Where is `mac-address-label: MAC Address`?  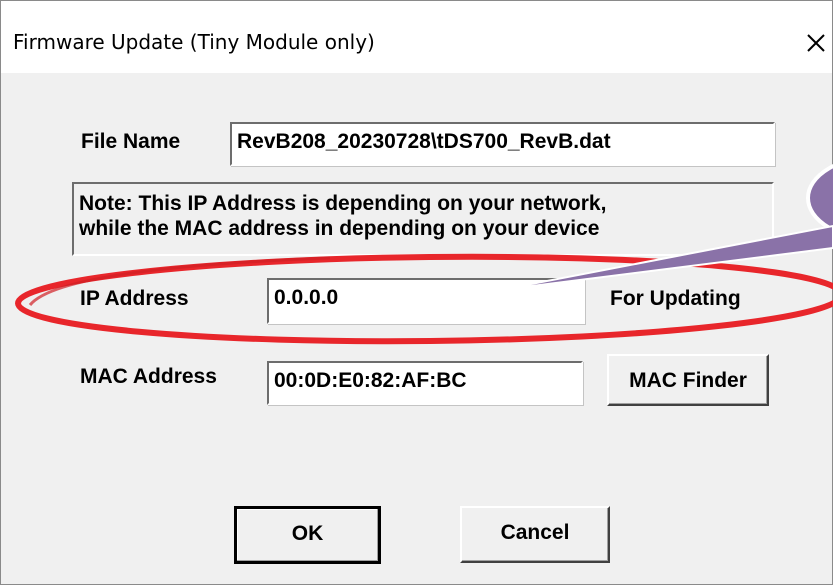 mac-address-label: MAC Address is located at coordinates (148, 376).